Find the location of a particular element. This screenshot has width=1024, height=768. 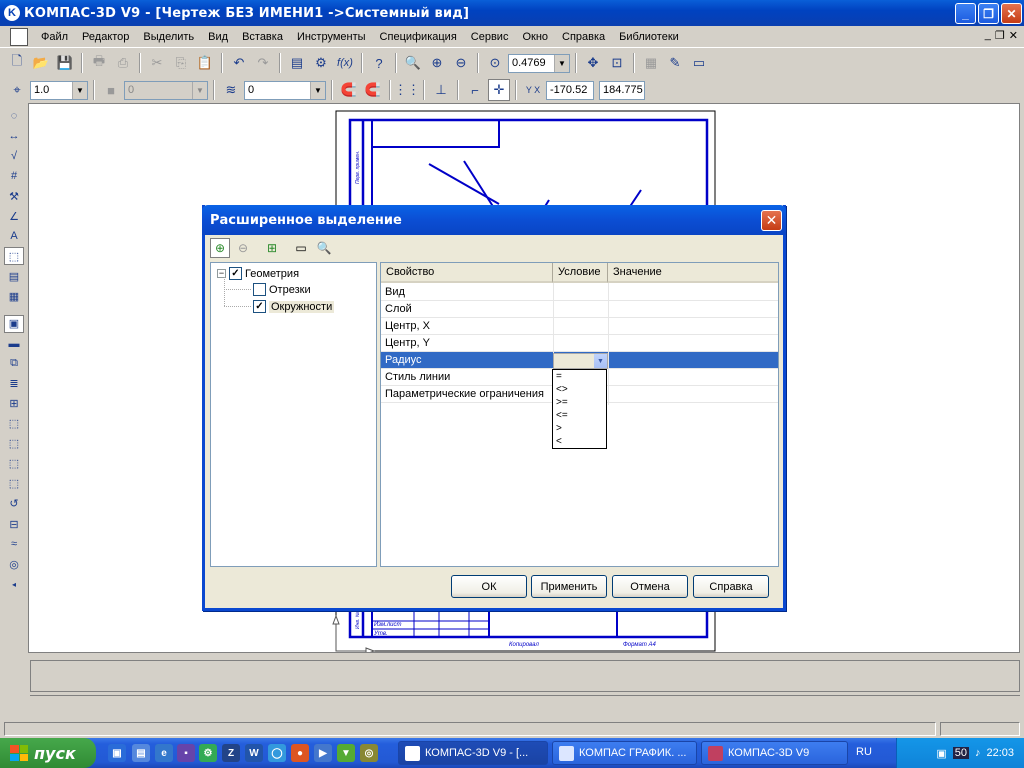

browser-icon: ● is located at coordinates (300, 753).